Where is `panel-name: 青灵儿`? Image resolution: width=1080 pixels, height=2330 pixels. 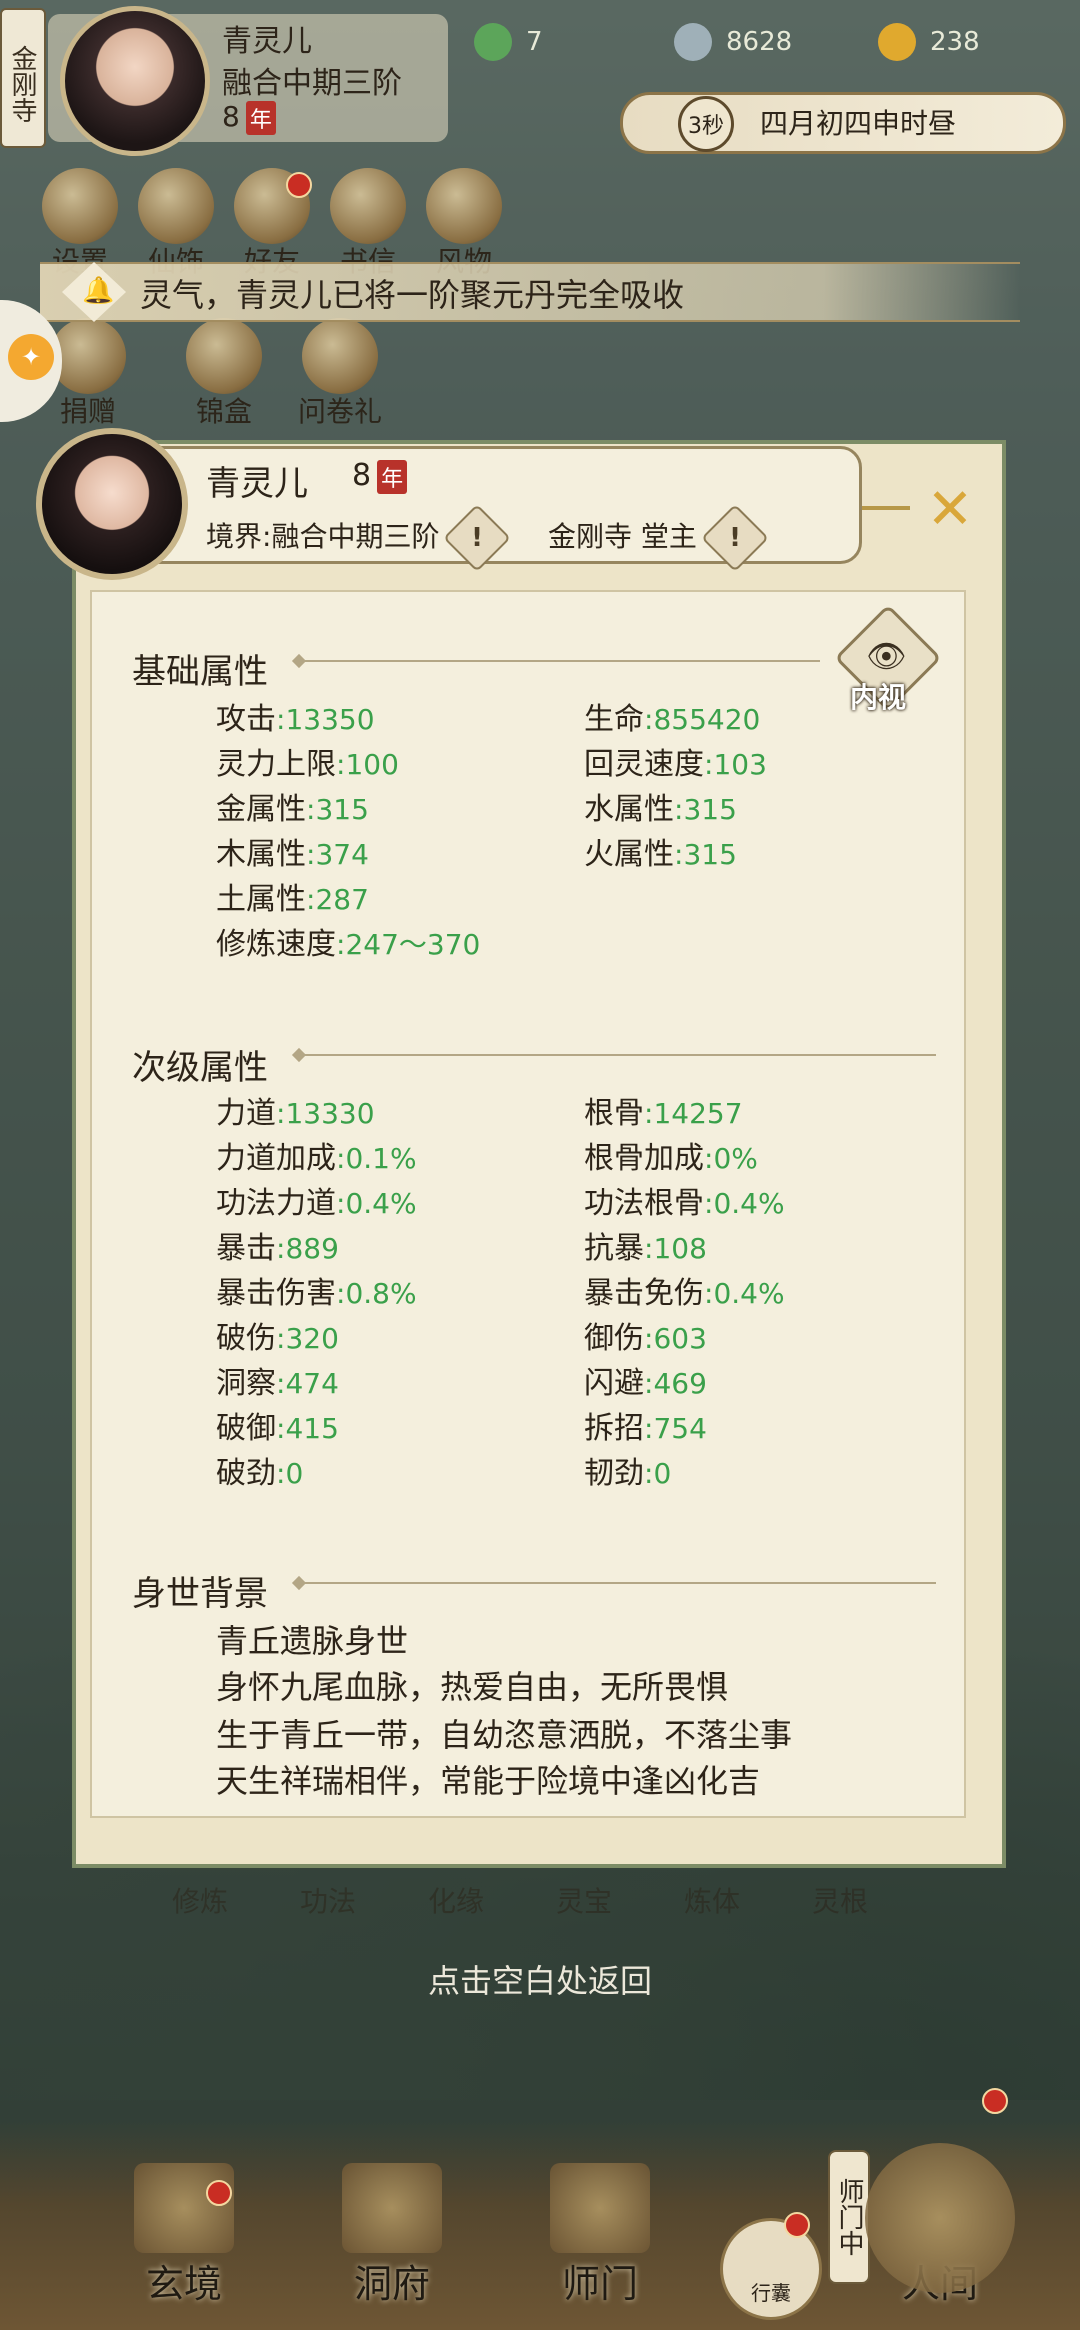 panel-name: 青灵儿 is located at coordinates (257, 484).